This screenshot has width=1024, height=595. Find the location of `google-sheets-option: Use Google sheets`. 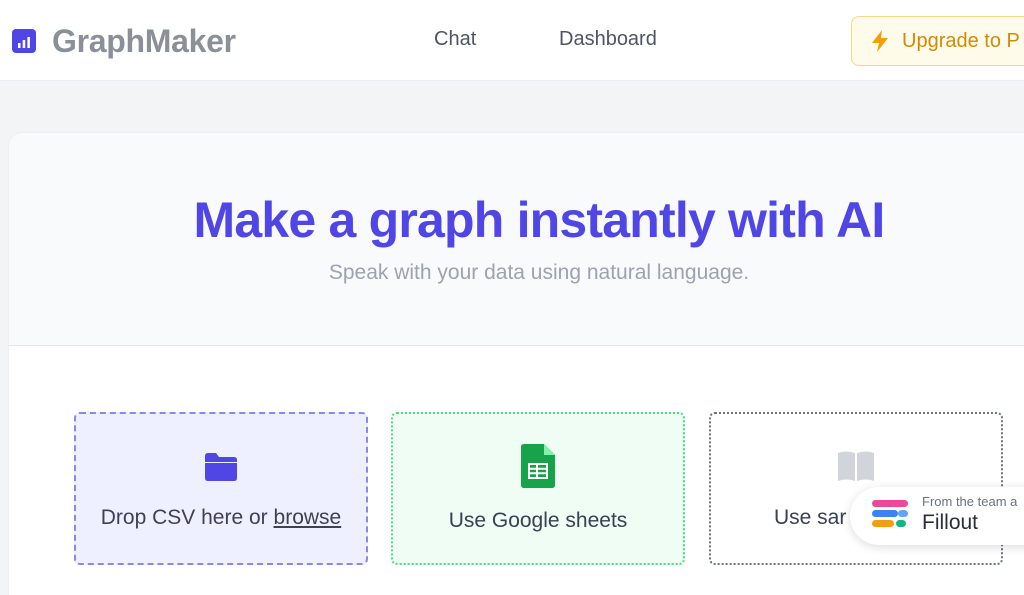

google-sheets-option: Use Google sheets is located at coordinates (538, 488).